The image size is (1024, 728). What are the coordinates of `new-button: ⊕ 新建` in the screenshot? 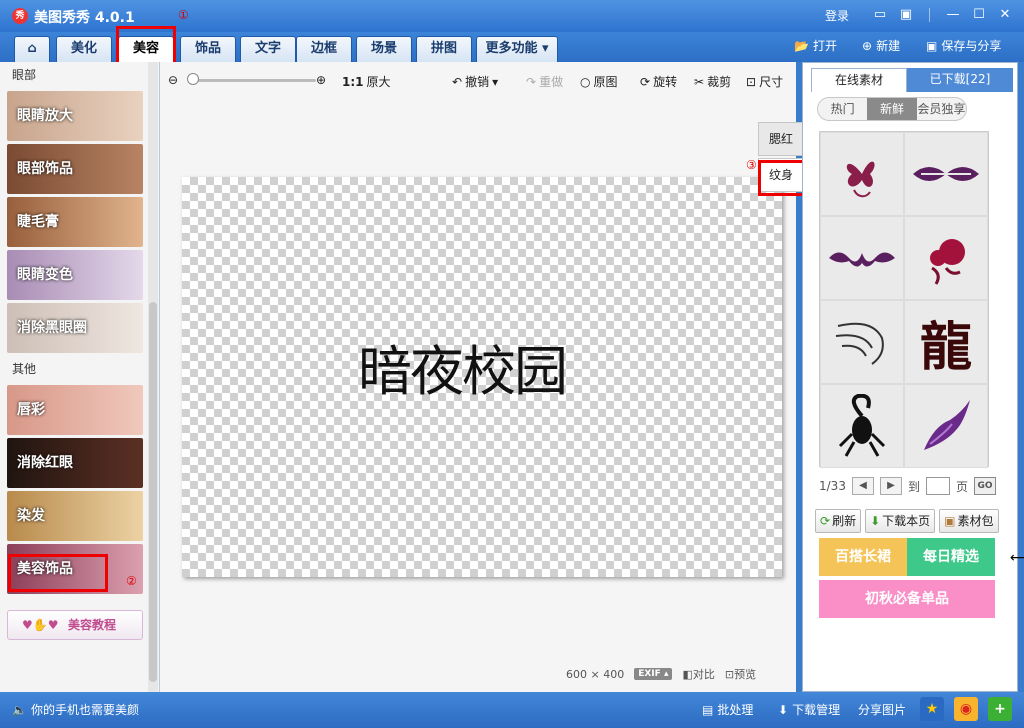 It's located at (881, 45).